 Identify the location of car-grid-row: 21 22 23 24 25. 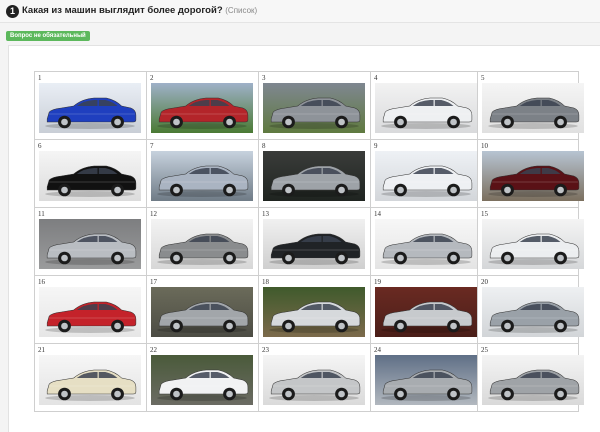
(309, 377).